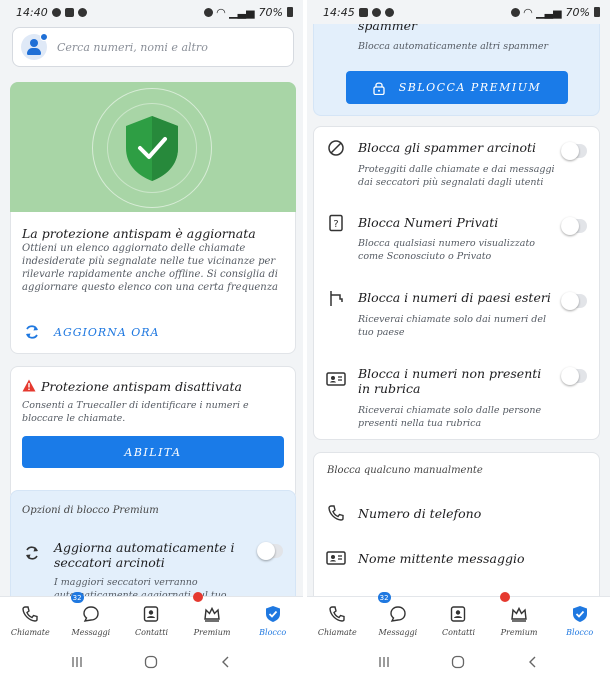 Image resolution: width=610 pixels, height=680 pixels. I want to click on unlock-premium-label: SBLOCCA PREMIUM, so click(470, 87).